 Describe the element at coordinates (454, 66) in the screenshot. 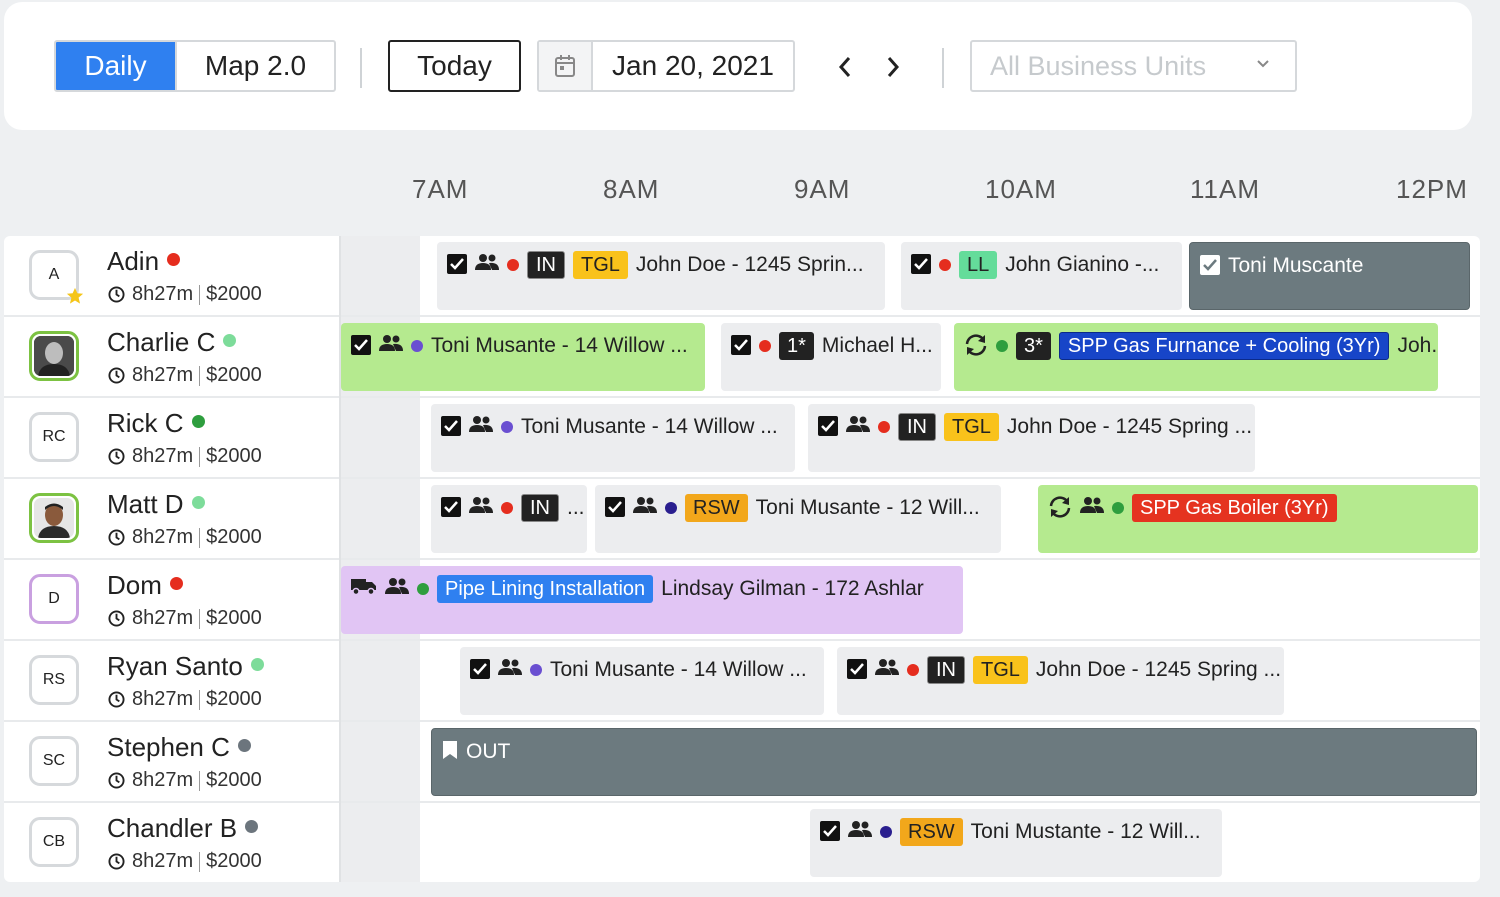

I see `today-button: Today` at that location.